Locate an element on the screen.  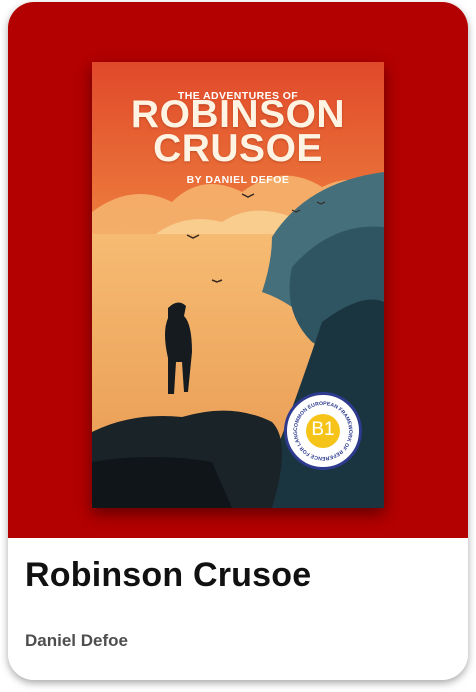
cover-title: ROBINSON CRUSOE is located at coordinates (238, 132).